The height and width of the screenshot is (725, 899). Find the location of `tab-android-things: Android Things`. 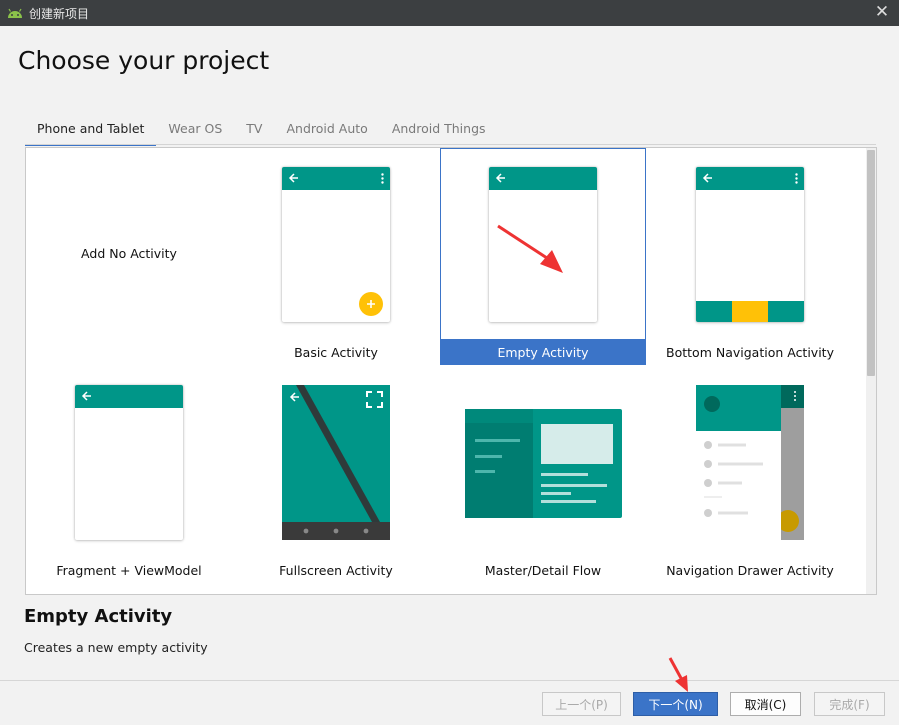

tab-android-things: Android Things is located at coordinates (439, 130).